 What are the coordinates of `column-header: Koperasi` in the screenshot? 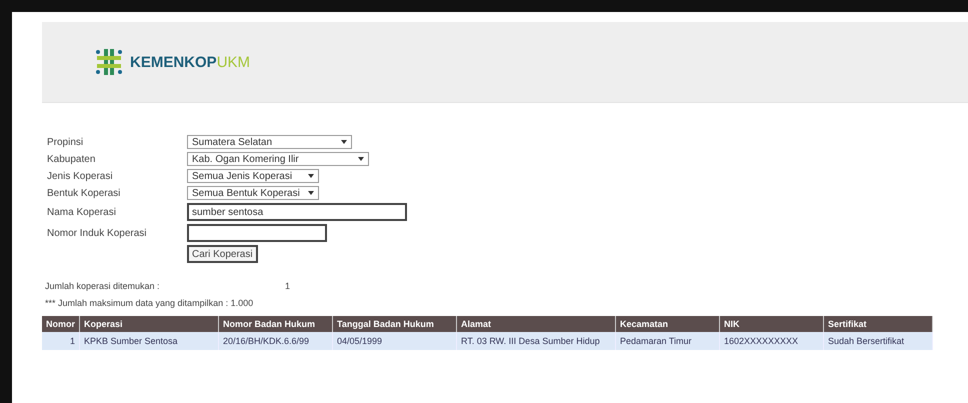 It's located at (149, 324).